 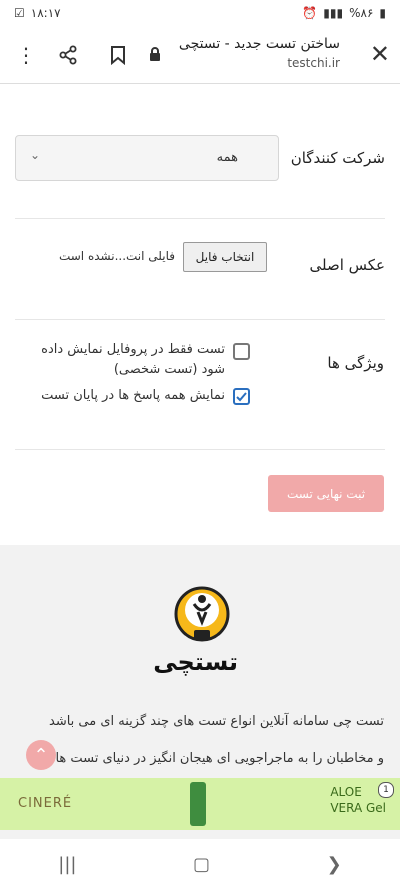 What do you see at coordinates (259, 44) in the screenshot?
I see `page-title: ساختن تست جدید - تستچی` at bounding box center [259, 44].